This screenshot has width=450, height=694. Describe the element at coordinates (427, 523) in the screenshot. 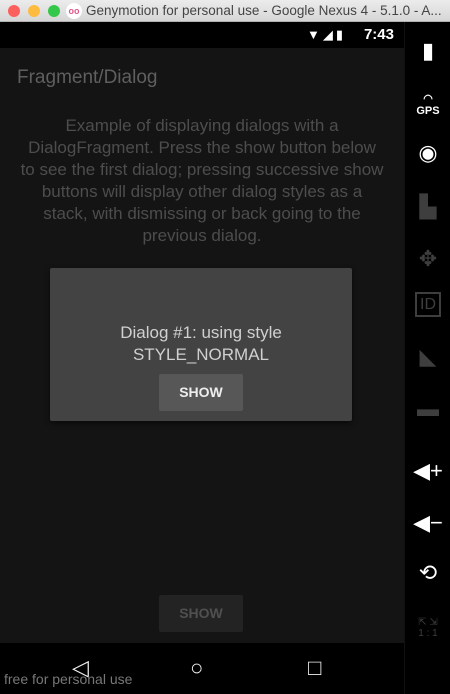

I see `volume-down-icon: ◀−` at that location.